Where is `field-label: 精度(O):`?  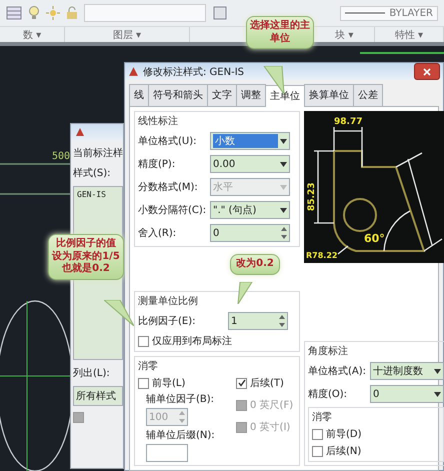 field-label: 精度(O): is located at coordinates (328, 394).